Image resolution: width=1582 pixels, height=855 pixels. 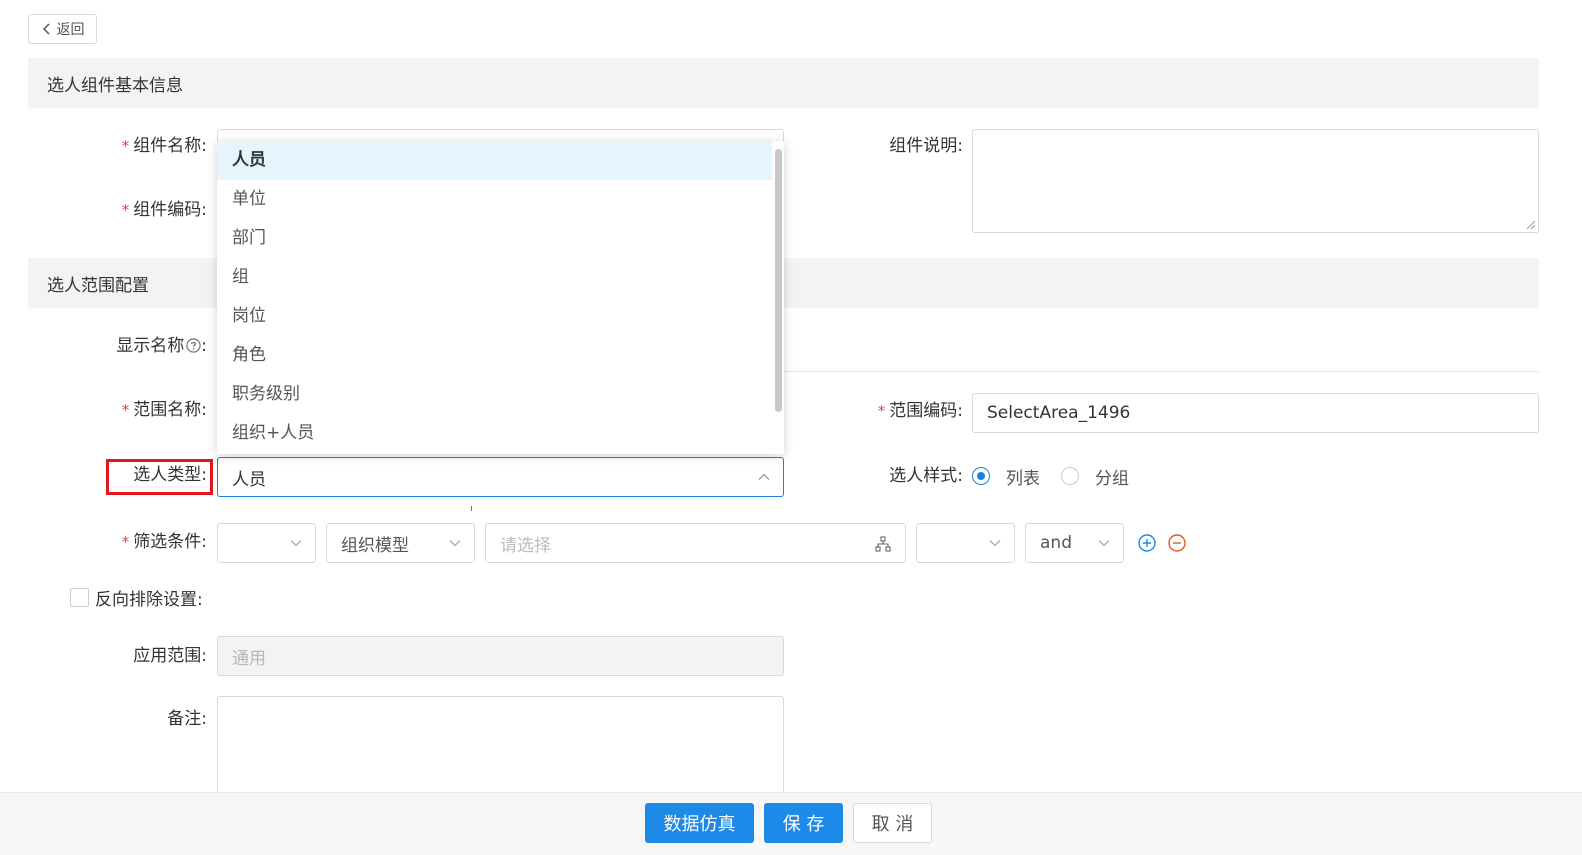 I want to click on remove-circle-icon, so click(x=1177, y=543).